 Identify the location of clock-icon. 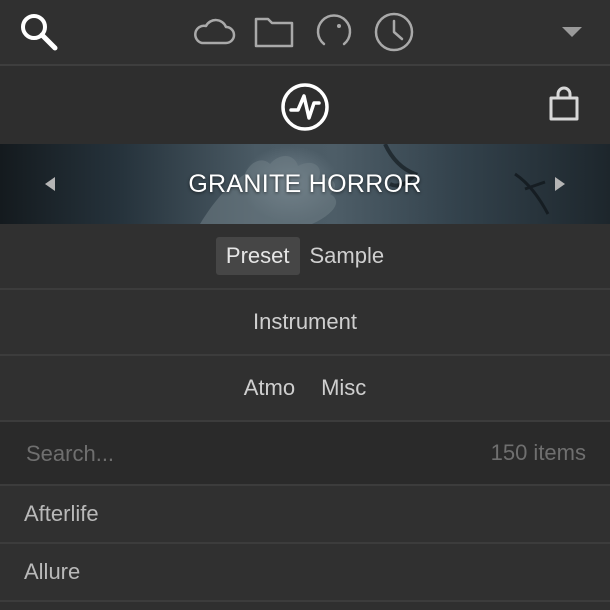
(394, 32).